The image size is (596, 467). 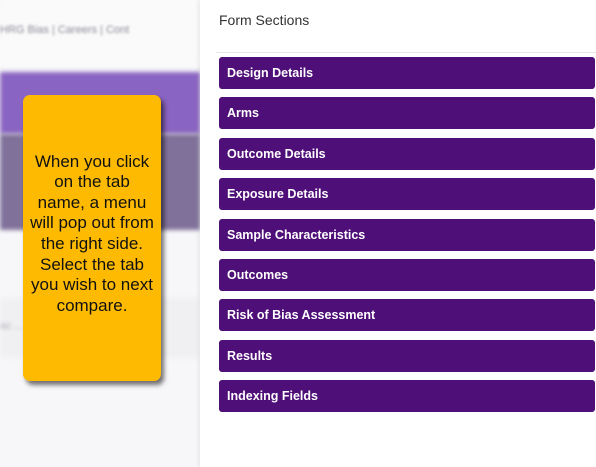 I want to click on section-item-design-details: Design Details, so click(x=407, y=73).